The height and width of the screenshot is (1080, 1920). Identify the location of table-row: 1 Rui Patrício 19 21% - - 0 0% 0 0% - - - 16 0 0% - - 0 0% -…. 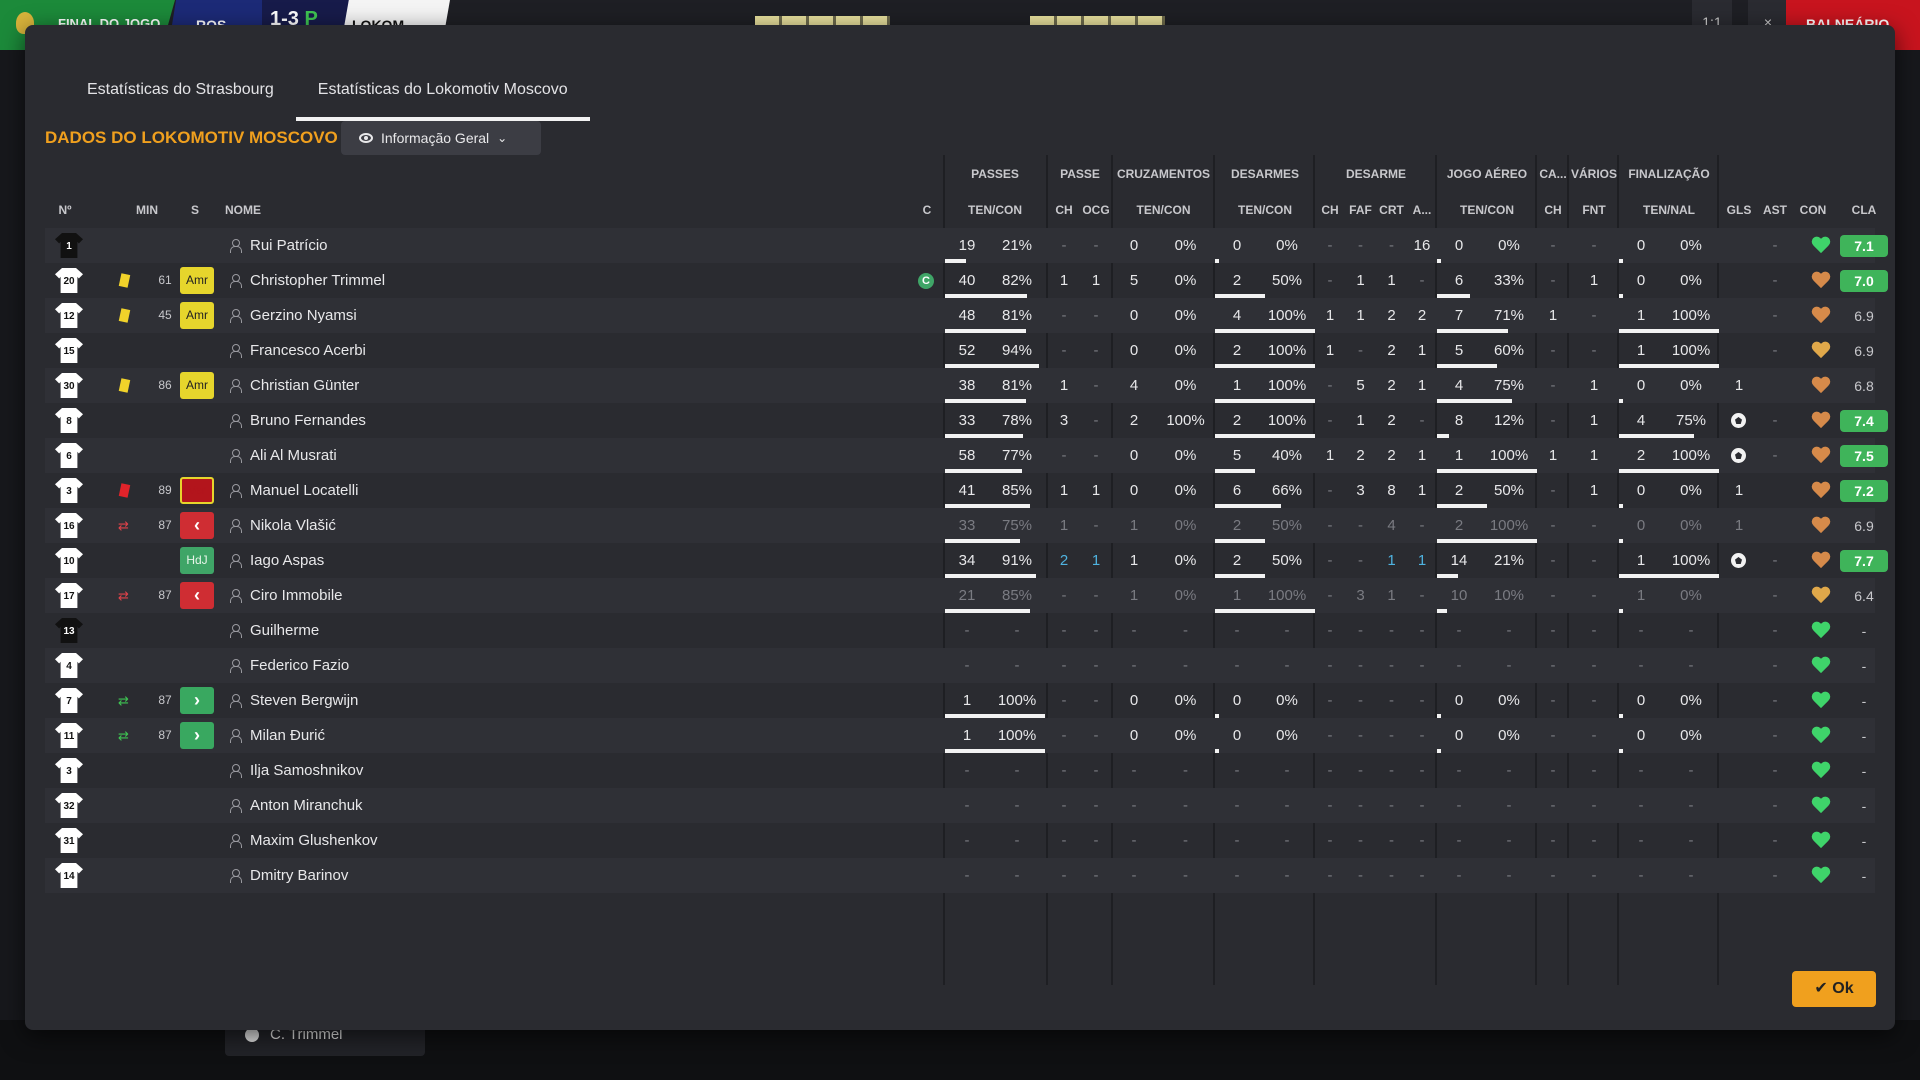
(966, 245).